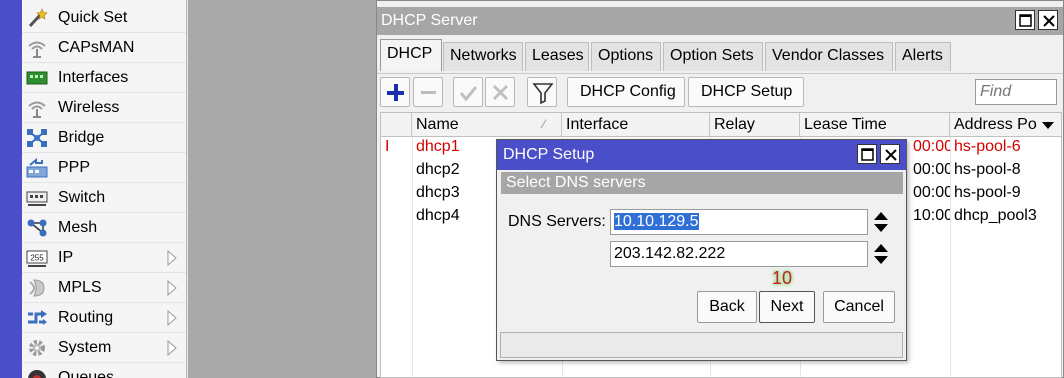  I want to click on next-button: Next, so click(787, 307).